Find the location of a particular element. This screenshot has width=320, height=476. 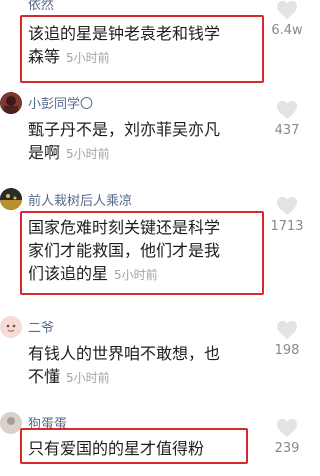

comment-text: 有钱人的世界咱不敢想，也 不懂 5小时前 is located at coordinates (124, 365).